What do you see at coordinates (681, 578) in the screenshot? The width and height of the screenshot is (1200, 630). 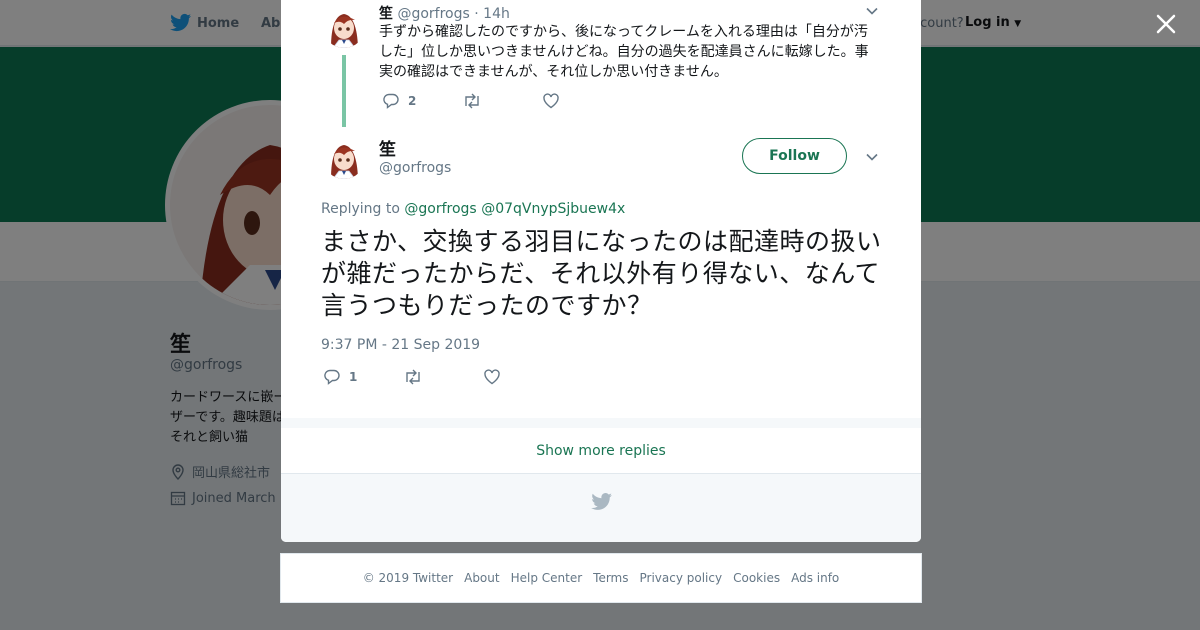 I see `footer-link-privacy: Privacy policy` at bounding box center [681, 578].